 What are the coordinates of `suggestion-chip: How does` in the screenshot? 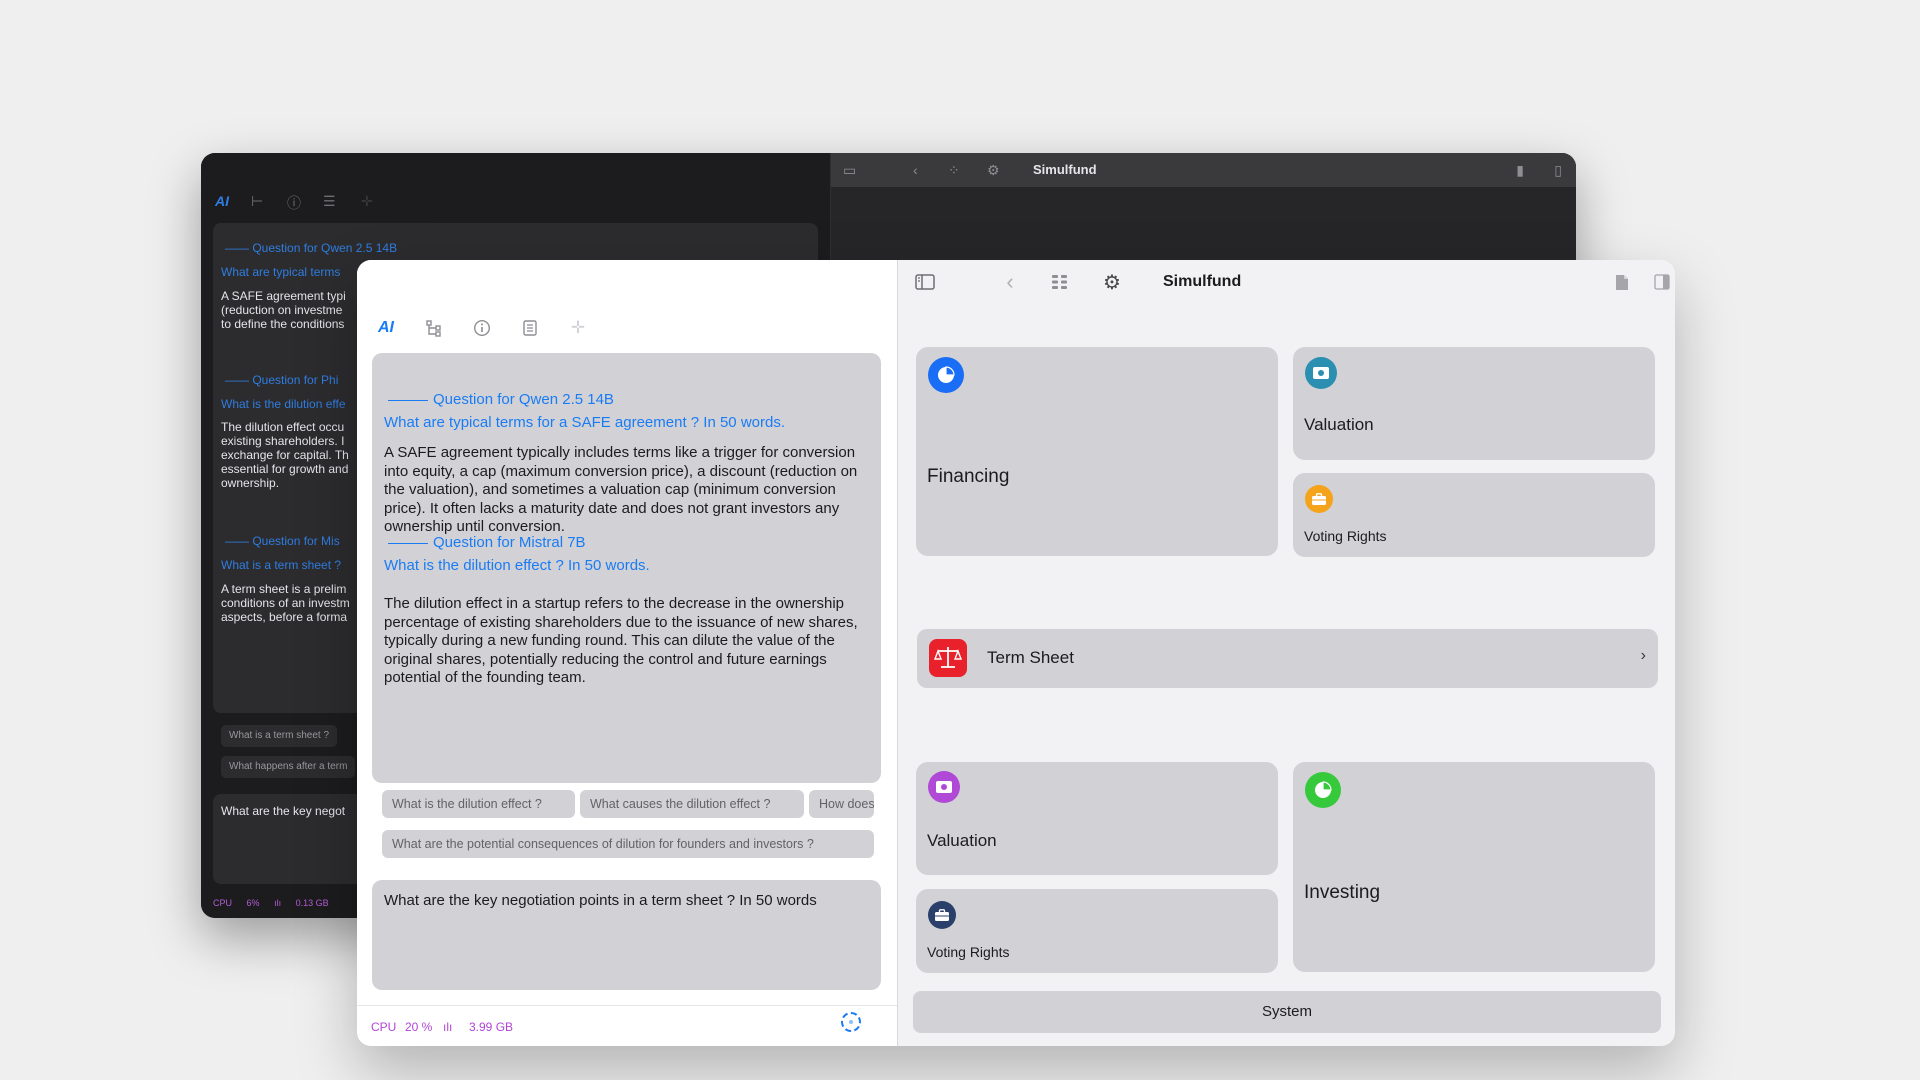 It's located at (841, 804).